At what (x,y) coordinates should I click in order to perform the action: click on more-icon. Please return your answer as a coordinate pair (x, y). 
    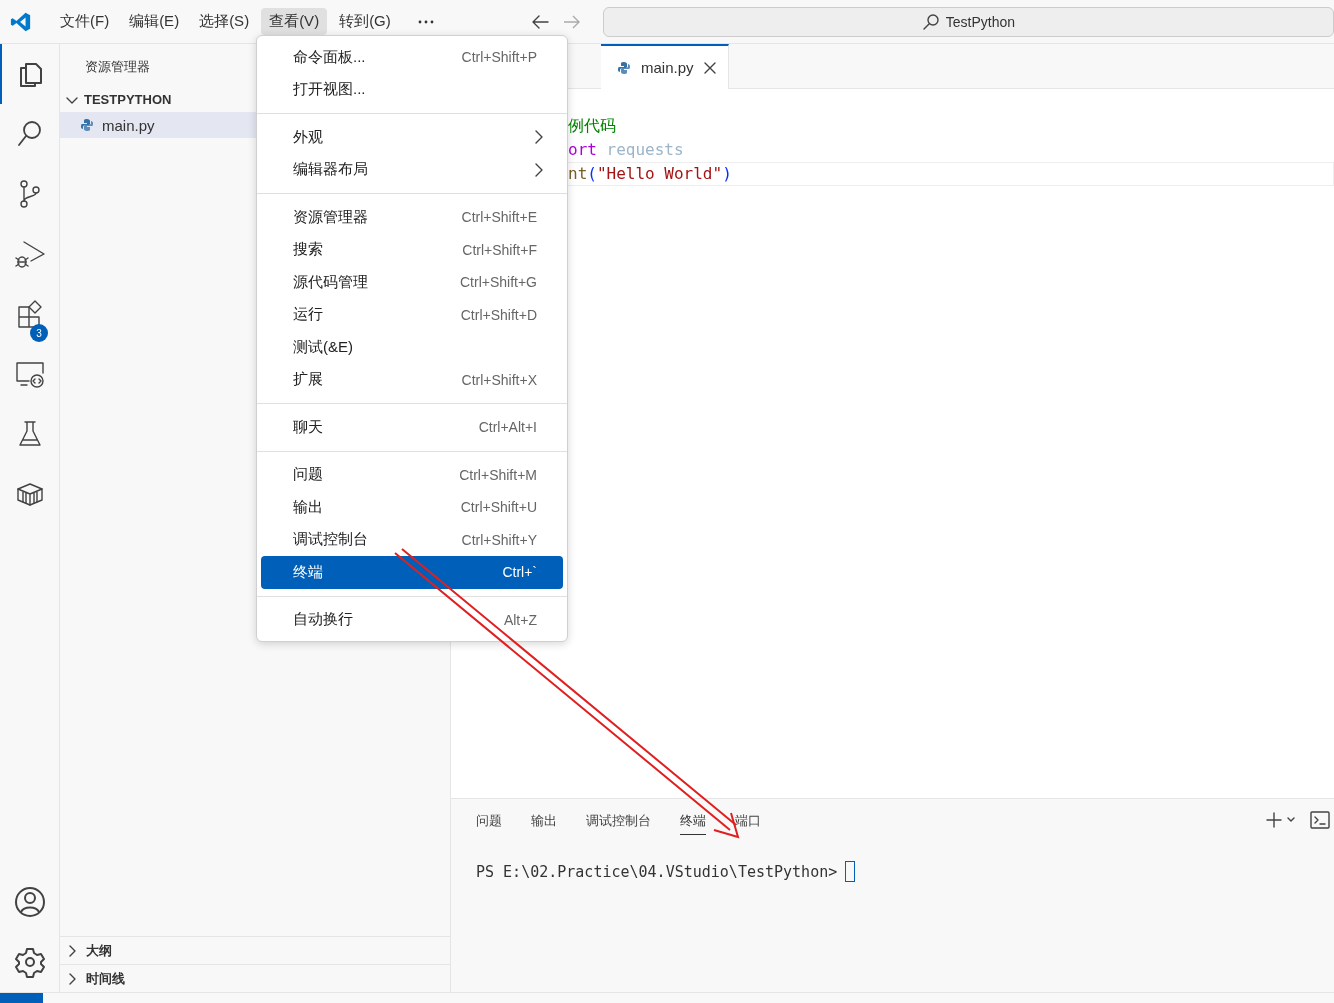
    Looking at the image, I should click on (425, 21).